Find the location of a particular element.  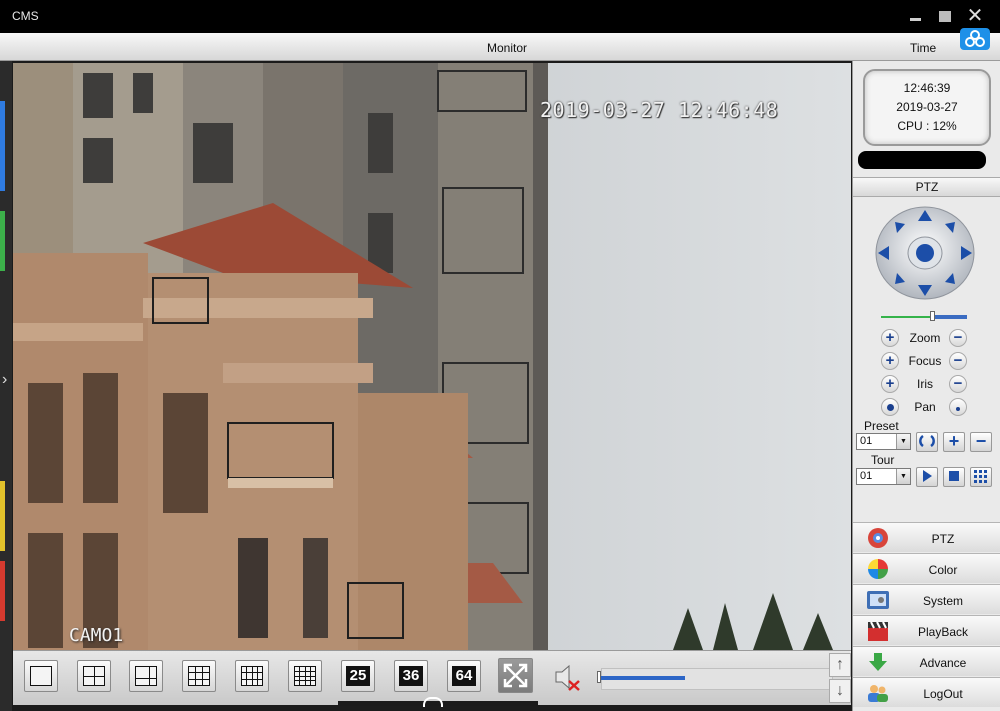

preset-remove-button: − is located at coordinates (981, 442).